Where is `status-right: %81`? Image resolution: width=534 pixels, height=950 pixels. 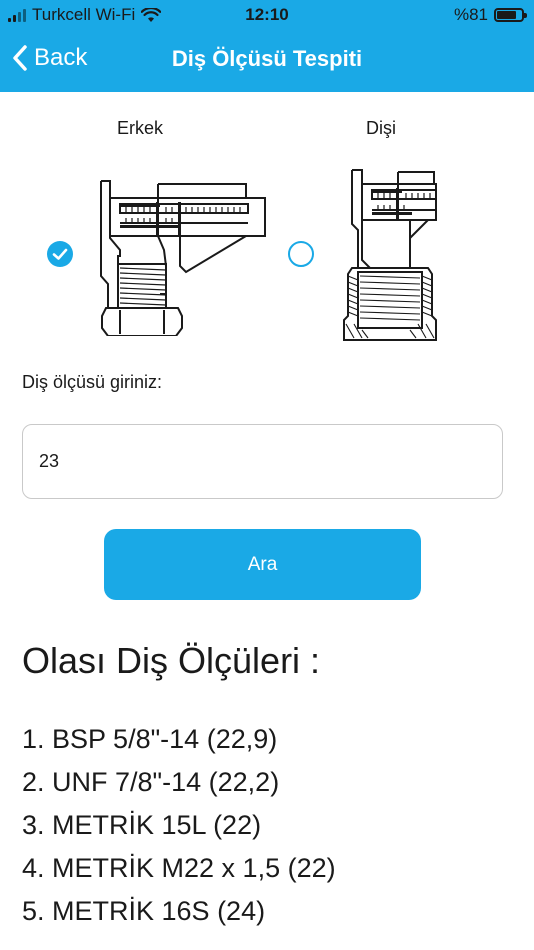
status-right: %81 is located at coordinates (490, 15).